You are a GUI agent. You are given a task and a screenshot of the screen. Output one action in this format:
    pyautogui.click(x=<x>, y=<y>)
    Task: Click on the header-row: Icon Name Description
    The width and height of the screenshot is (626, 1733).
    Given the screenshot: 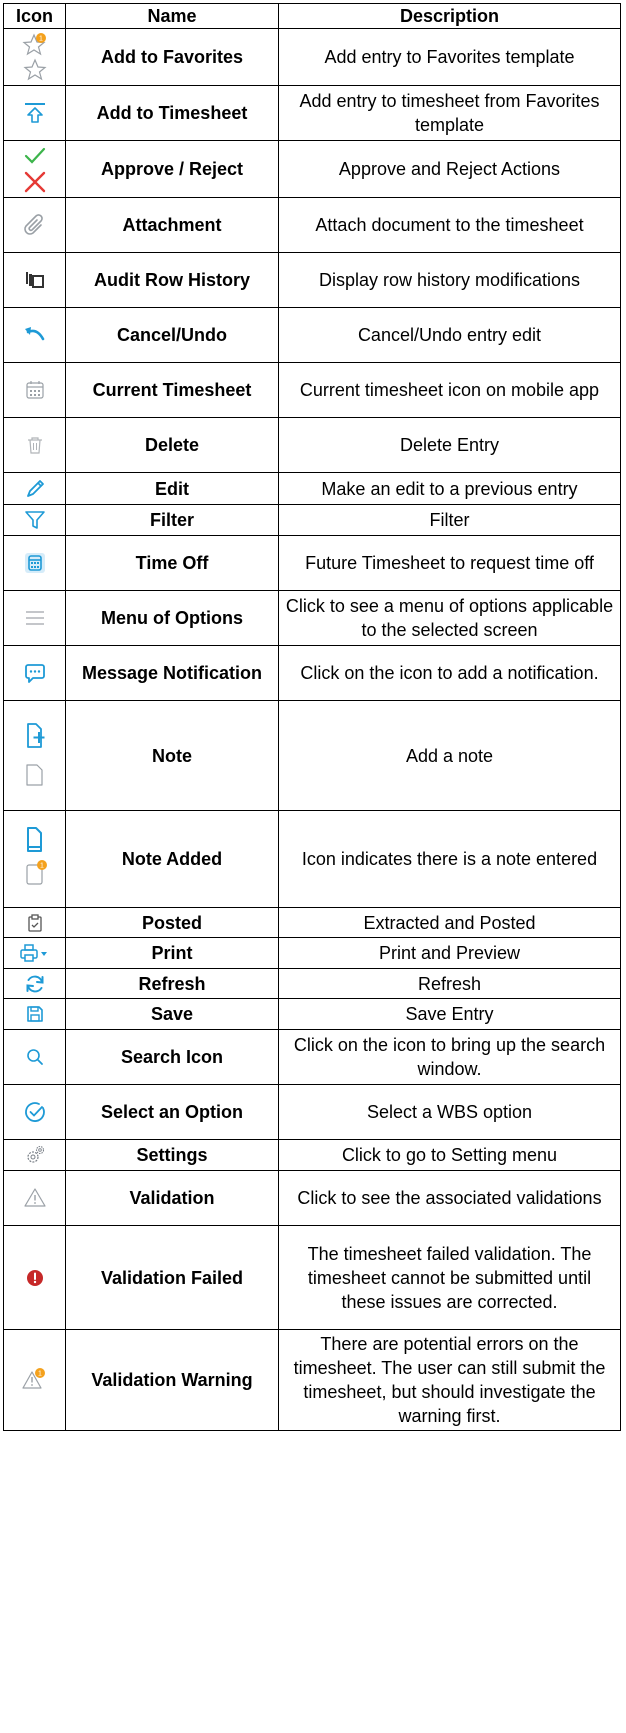 What is the action you would take?
    pyautogui.click(x=312, y=16)
    